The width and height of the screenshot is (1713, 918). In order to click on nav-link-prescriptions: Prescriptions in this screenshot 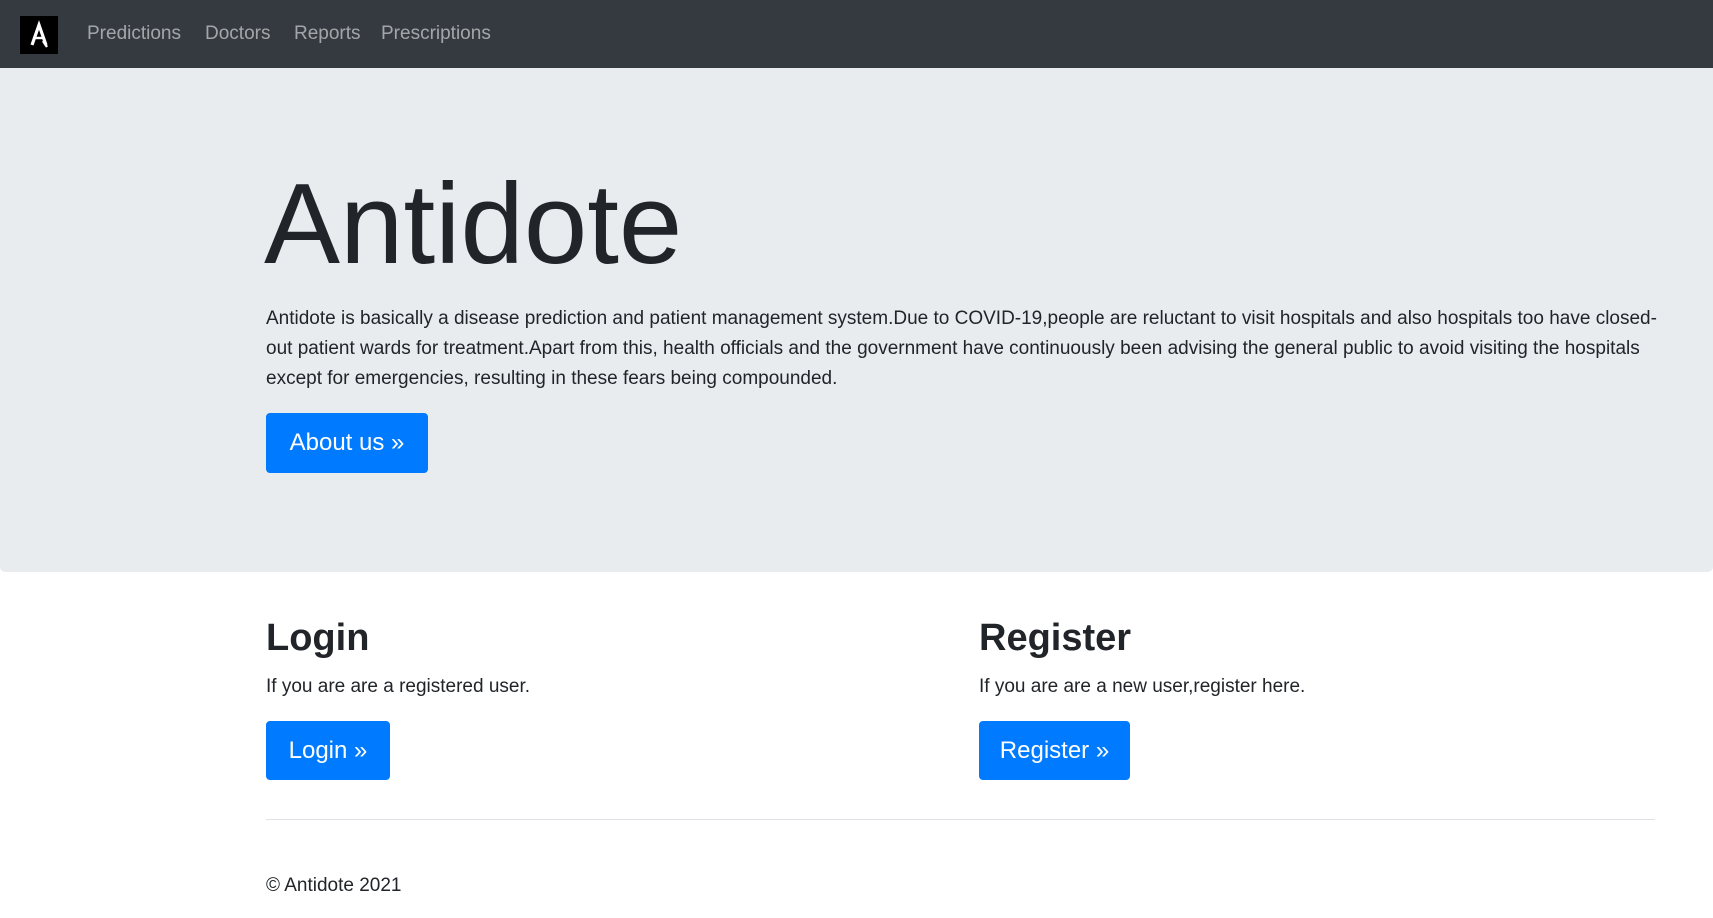, I will do `click(436, 34)`.